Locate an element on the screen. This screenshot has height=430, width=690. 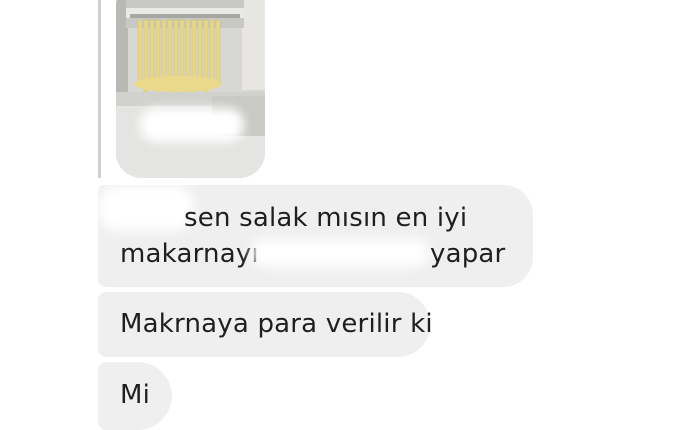
message-text-line: makarnayı is located at coordinates (189, 254).